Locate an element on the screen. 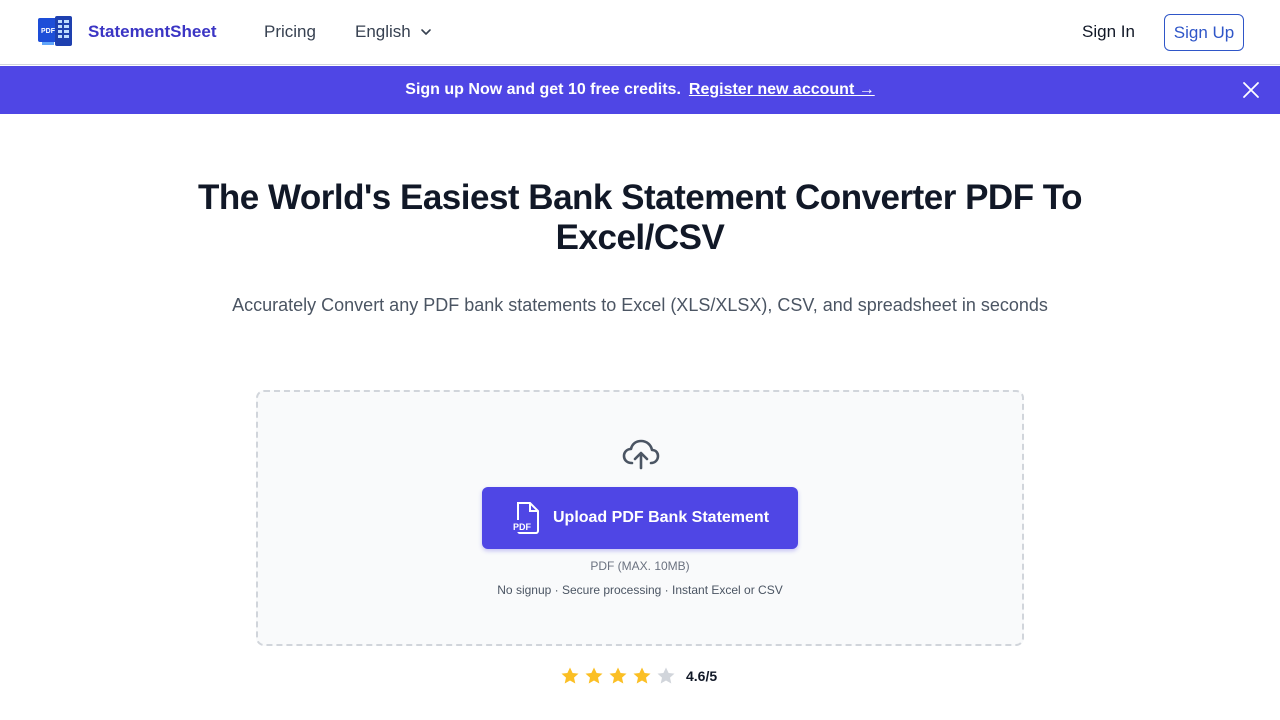 Image resolution: width=1280 pixels, height=720 pixels. sign-up-button: Sign Up is located at coordinates (1204, 32).